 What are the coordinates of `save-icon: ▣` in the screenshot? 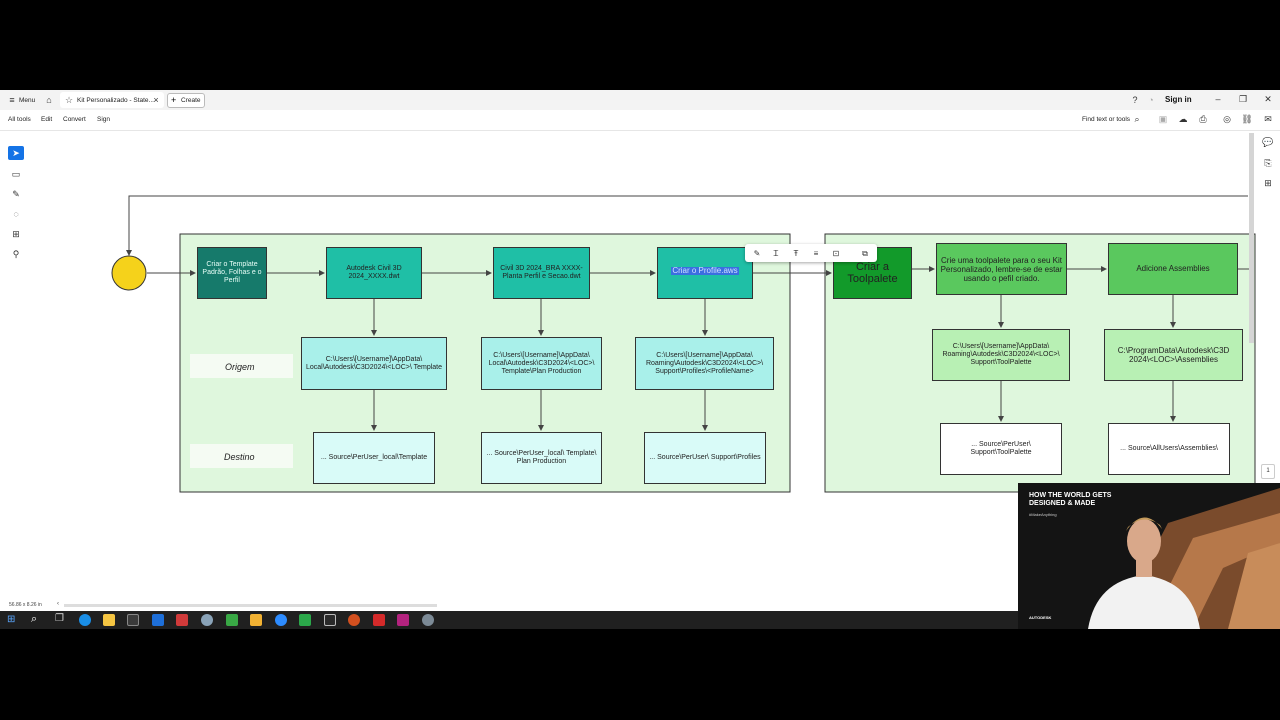 It's located at (1163, 119).